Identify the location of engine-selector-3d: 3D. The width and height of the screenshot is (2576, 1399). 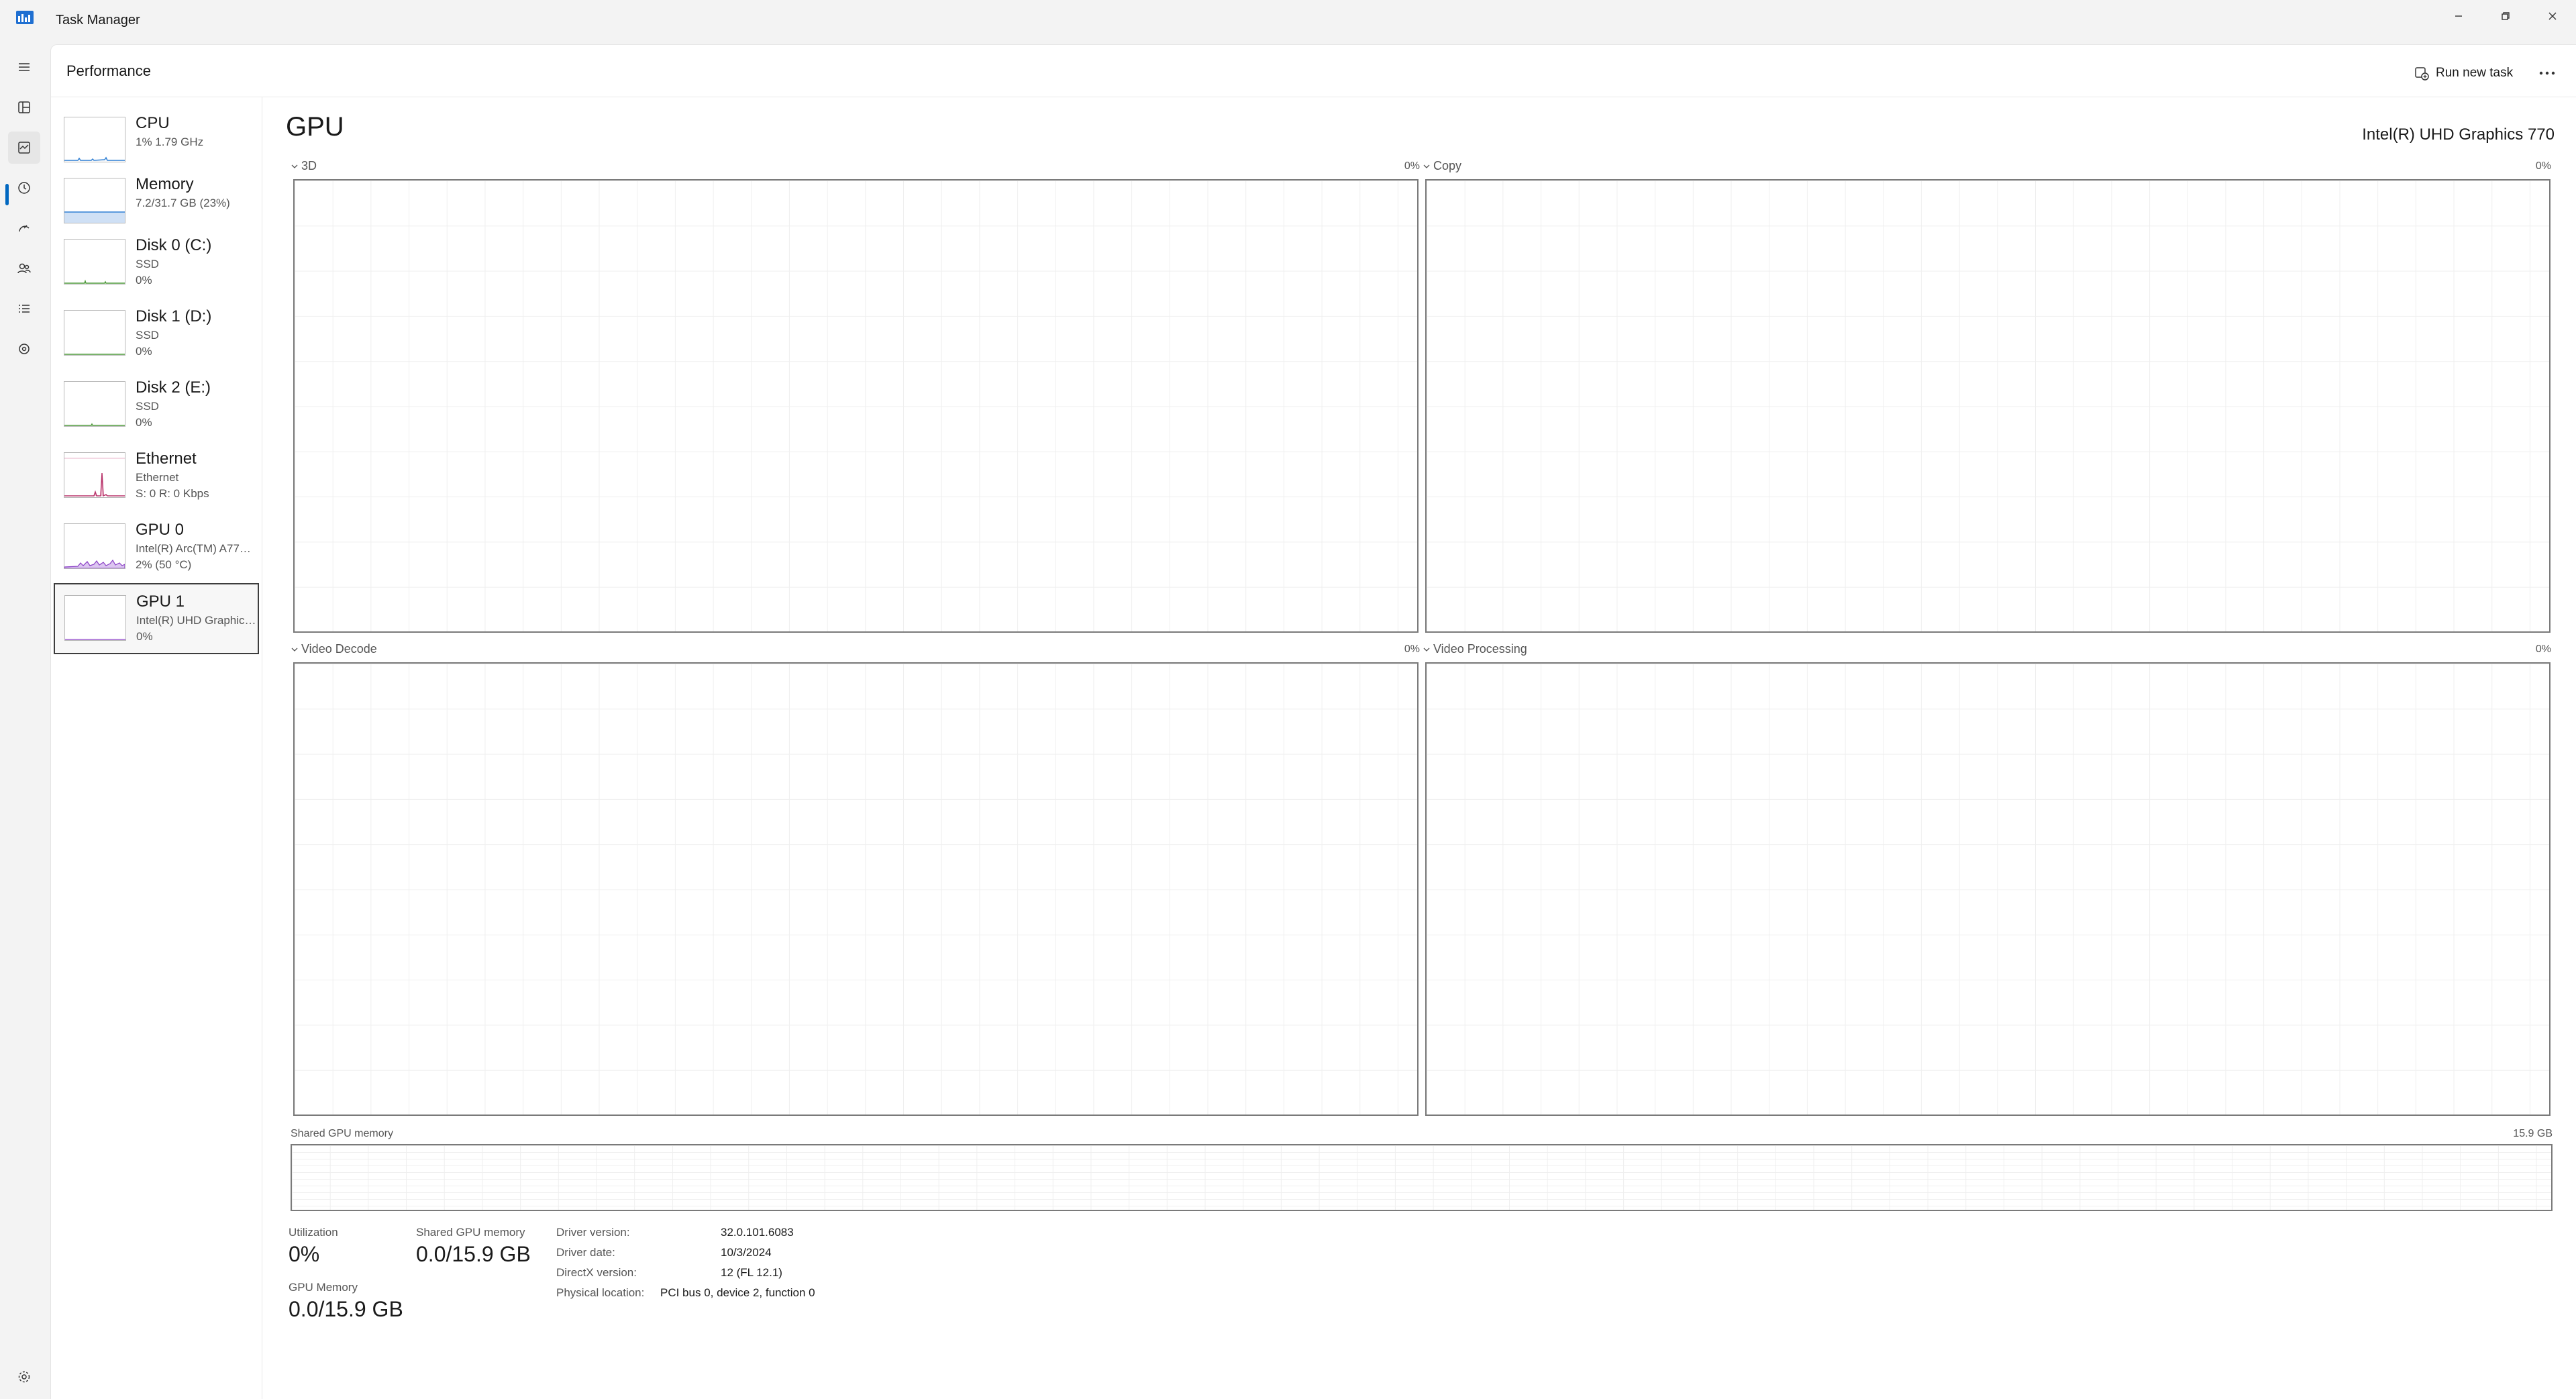
(304, 166).